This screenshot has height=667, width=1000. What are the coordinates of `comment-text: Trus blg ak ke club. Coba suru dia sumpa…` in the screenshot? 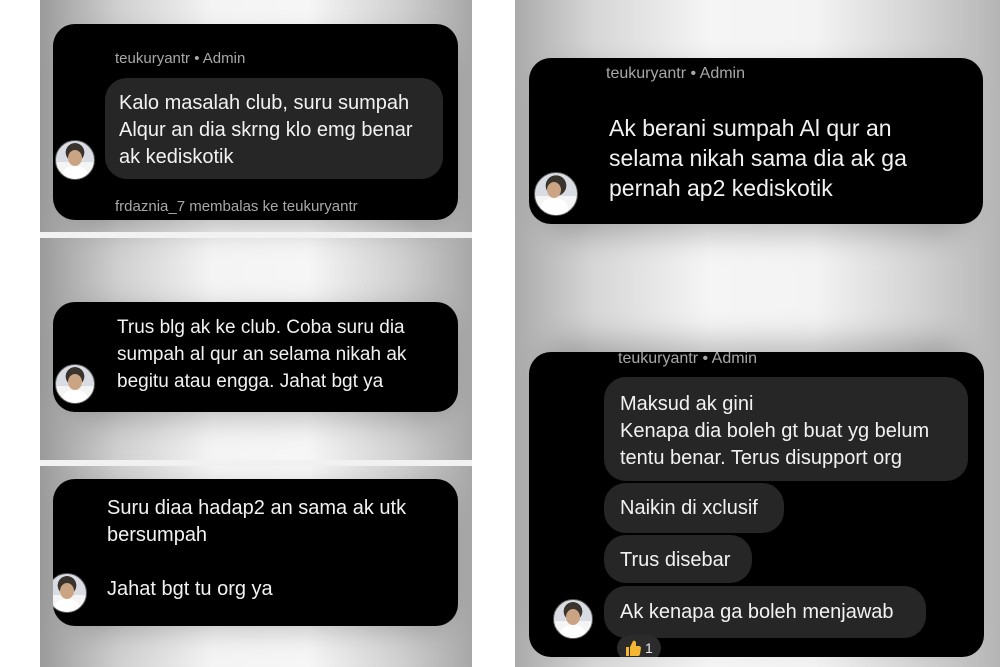 It's located at (262, 354).